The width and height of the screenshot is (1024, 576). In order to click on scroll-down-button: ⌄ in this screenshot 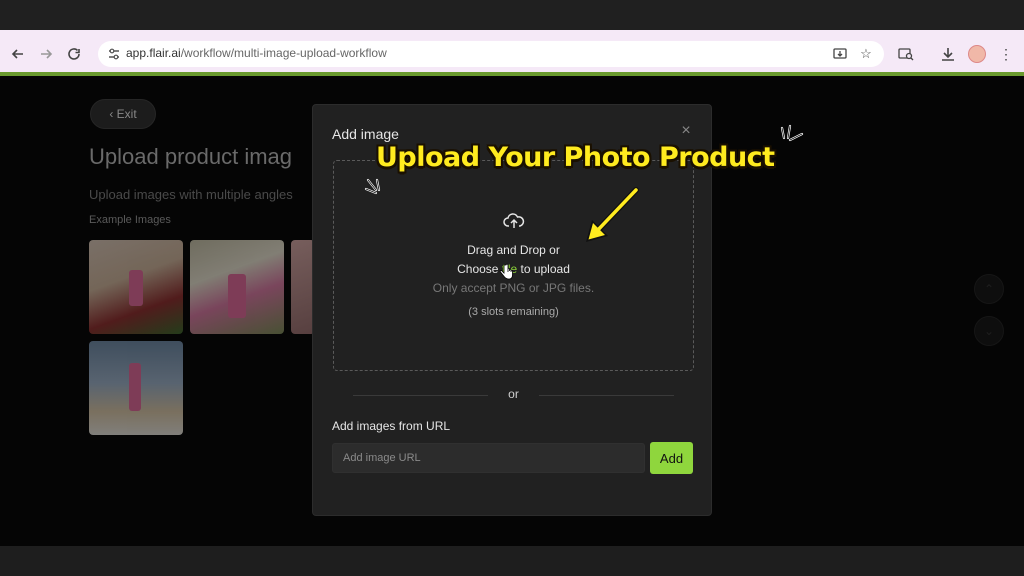, I will do `click(989, 331)`.